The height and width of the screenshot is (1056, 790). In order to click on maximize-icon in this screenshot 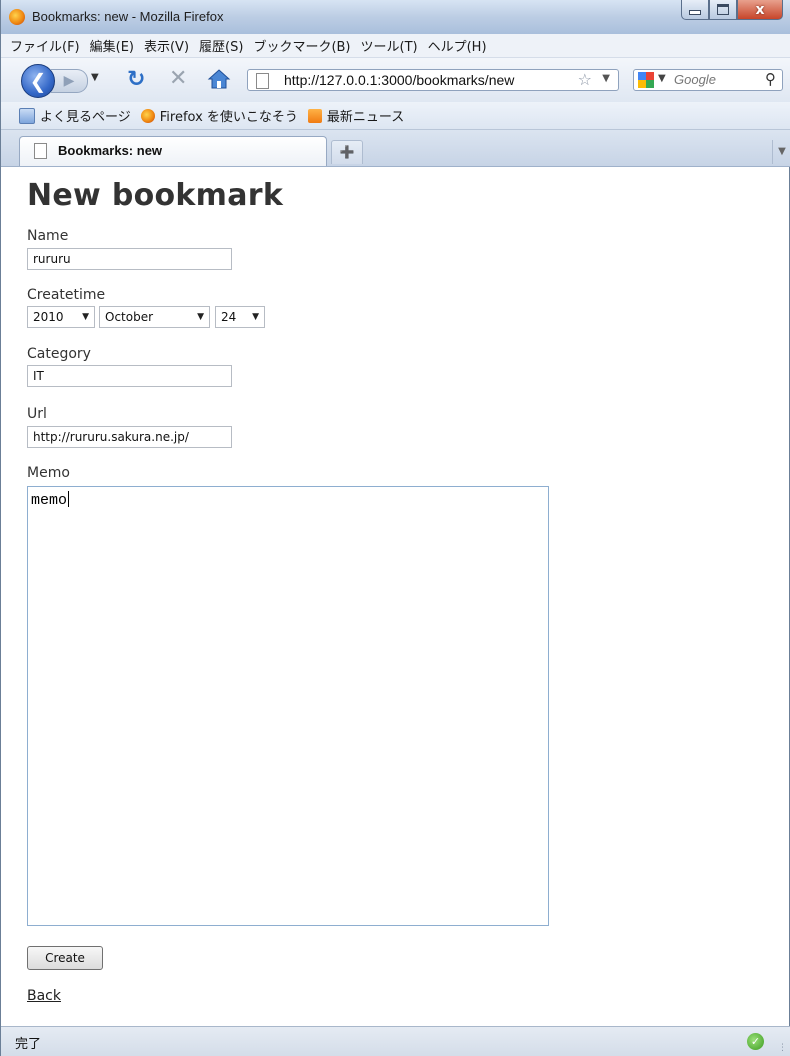, I will do `click(723, 9)`.